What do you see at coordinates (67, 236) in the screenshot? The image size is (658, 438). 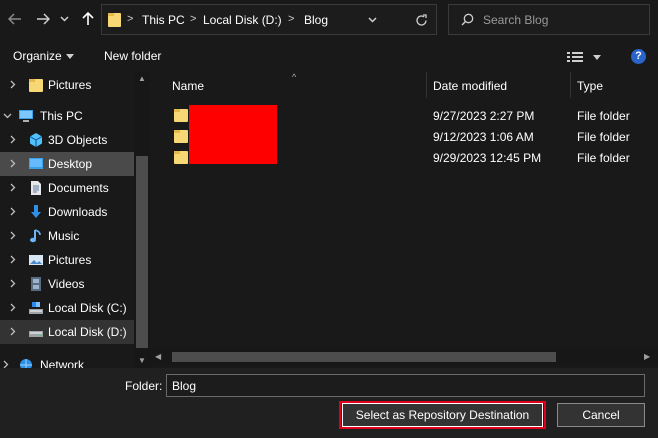 I see `nav-item-music: Music` at bounding box center [67, 236].